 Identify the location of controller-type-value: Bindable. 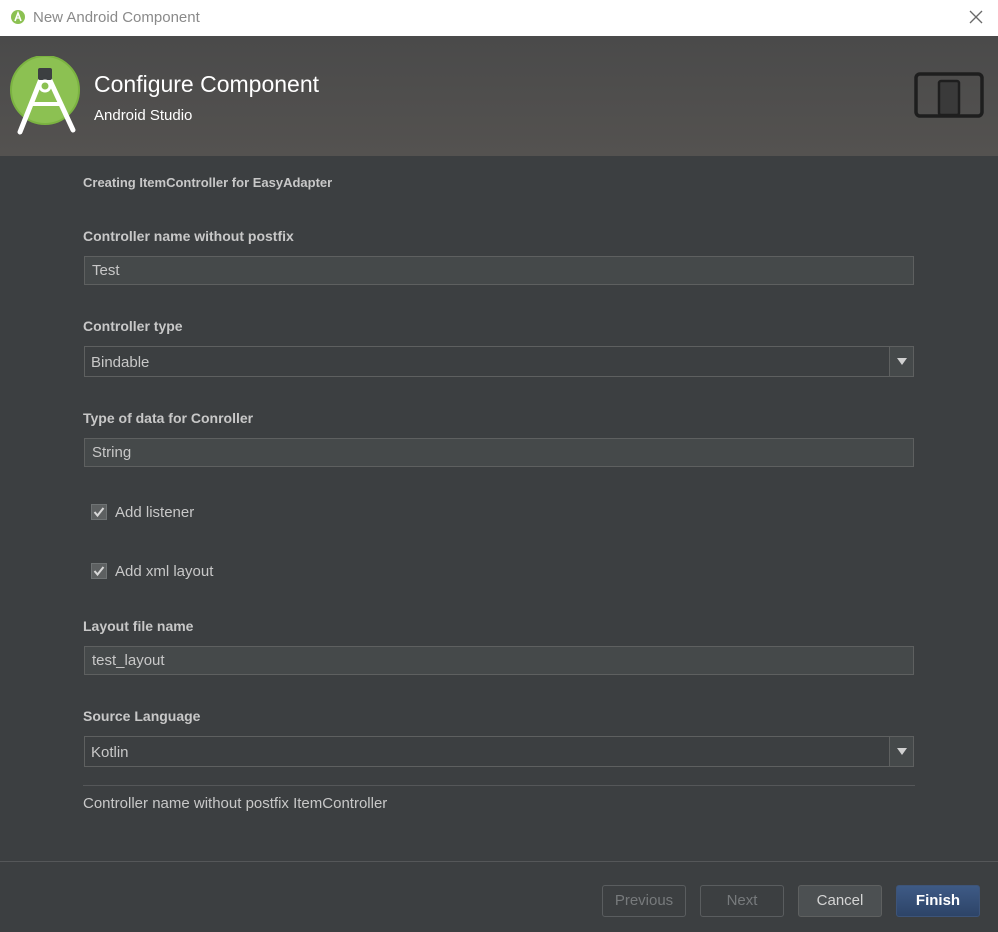
(120, 362).